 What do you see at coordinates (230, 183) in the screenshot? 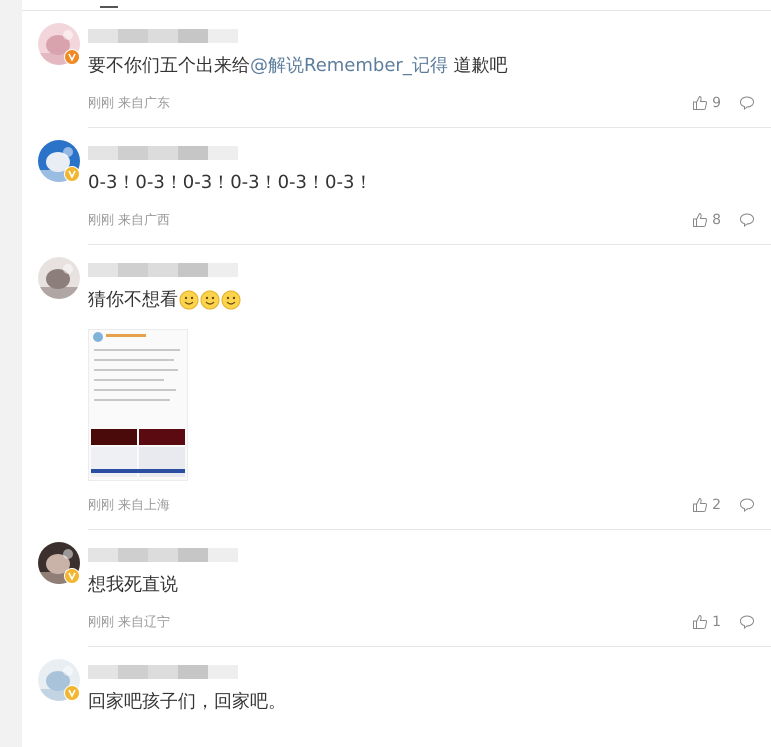
I see `comment-text: 0-3！0-3！0-3！0-3！0-3！0-3！` at bounding box center [230, 183].